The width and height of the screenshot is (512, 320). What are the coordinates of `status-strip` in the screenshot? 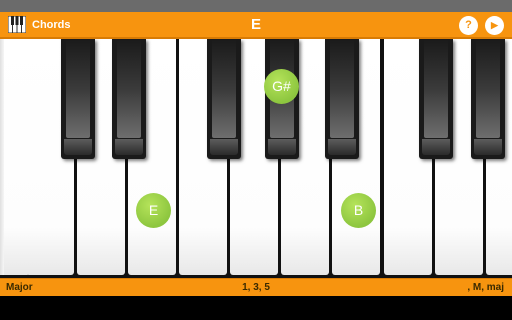 It's located at (256, 6).